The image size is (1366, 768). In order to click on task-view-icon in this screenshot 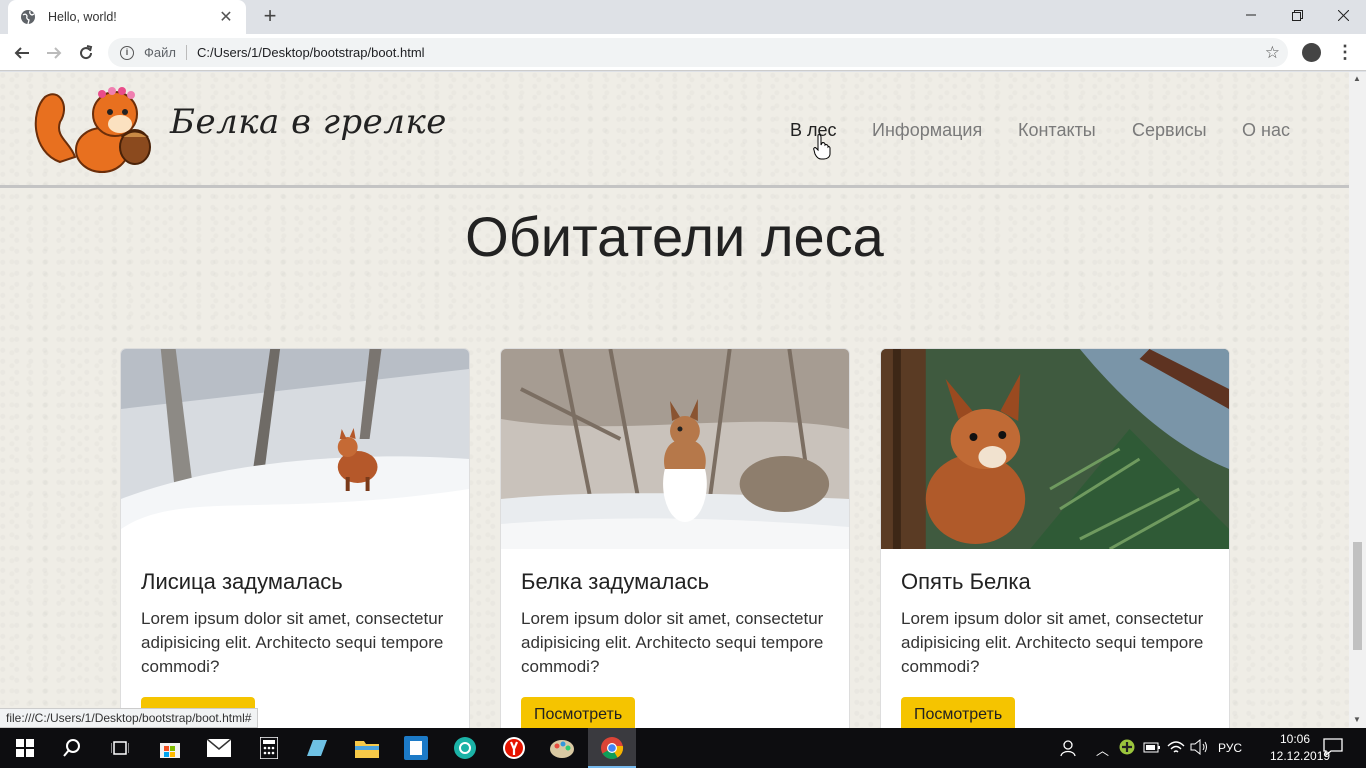, I will do `click(120, 748)`.